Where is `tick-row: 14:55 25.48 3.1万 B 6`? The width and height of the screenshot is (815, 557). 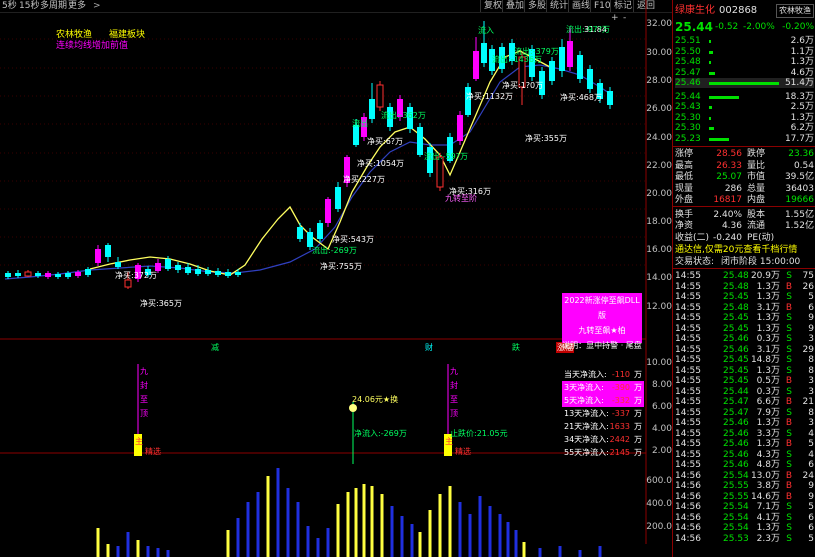
tick-row: 14:55 25.48 3.1万 B 6 is located at coordinates (744, 308).